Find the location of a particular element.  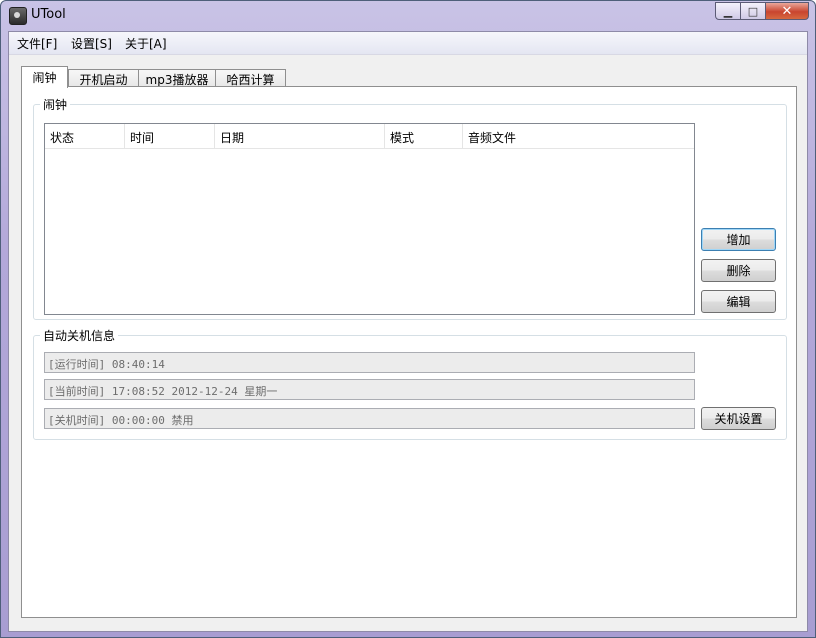

current-time-field: [当前时间] 17:08:52 2012-12-24 星期一 is located at coordinates (369, 389).